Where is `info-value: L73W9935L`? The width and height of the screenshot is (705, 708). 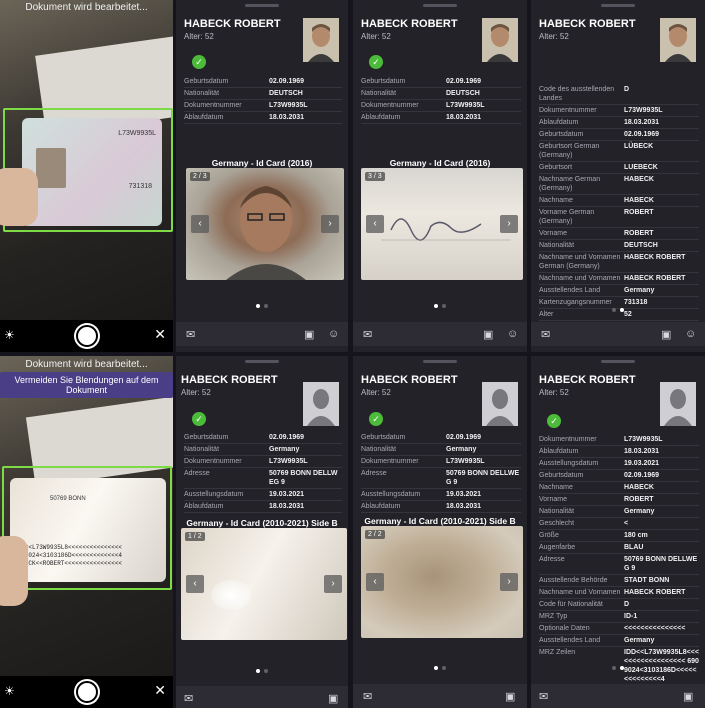 info-value: L73W9935L is located at coordinates (465, 105).